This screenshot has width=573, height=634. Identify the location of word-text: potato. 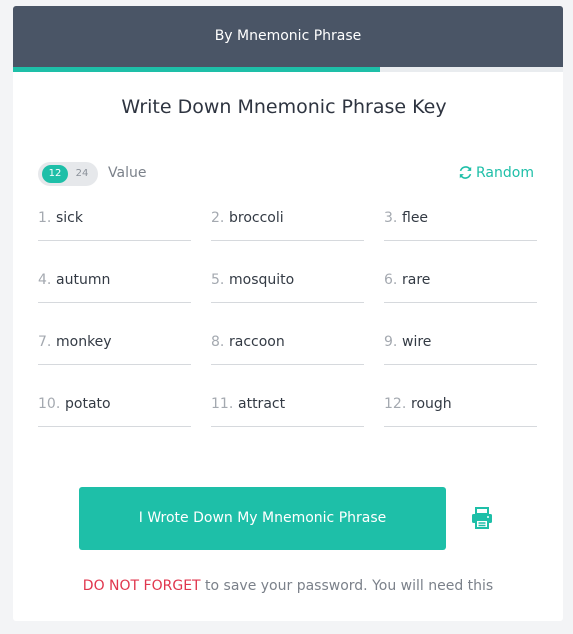
(88, 404).